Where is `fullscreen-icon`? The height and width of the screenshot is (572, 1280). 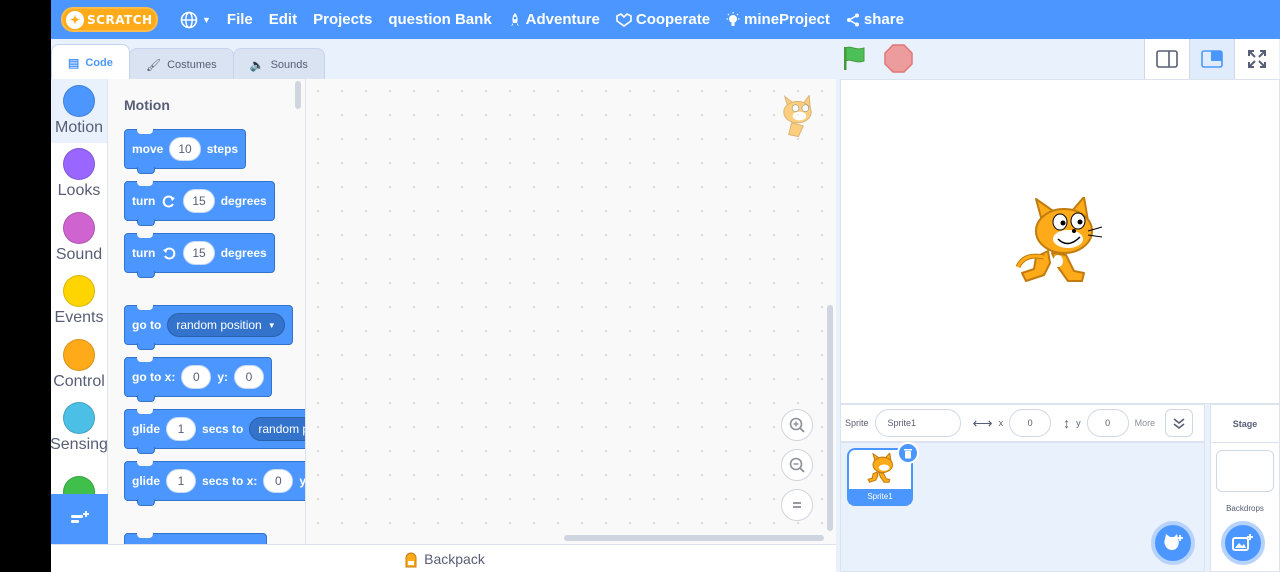
fullscreen-icon is located at coordinates (1257, 59).